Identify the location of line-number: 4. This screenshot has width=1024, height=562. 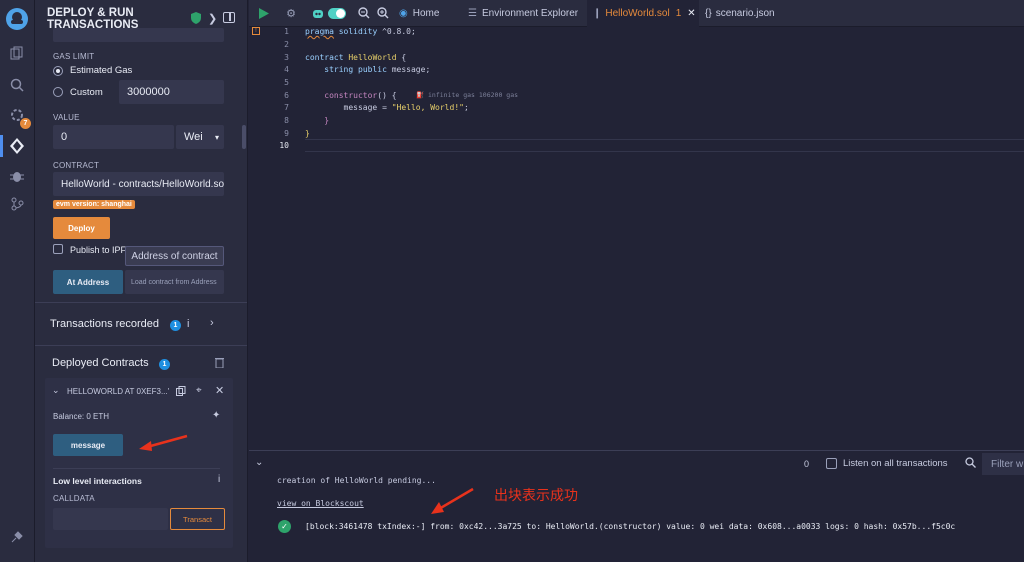
(286, 69).